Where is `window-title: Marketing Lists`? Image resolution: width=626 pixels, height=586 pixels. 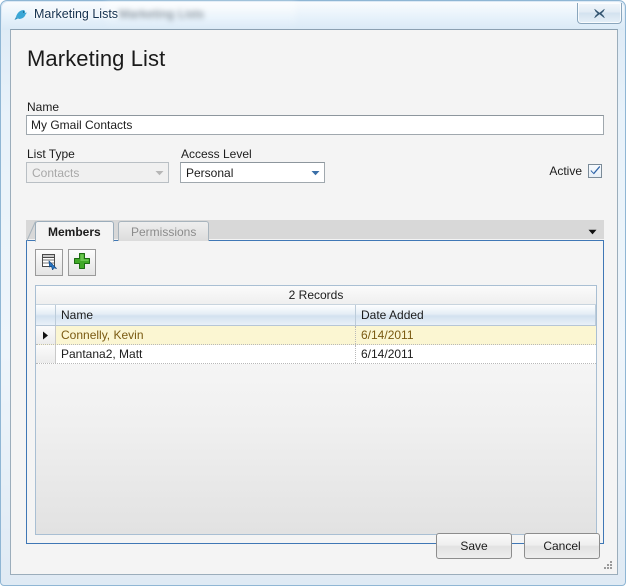
window-title: Marketing Lists is located at coordinates (76, 14).